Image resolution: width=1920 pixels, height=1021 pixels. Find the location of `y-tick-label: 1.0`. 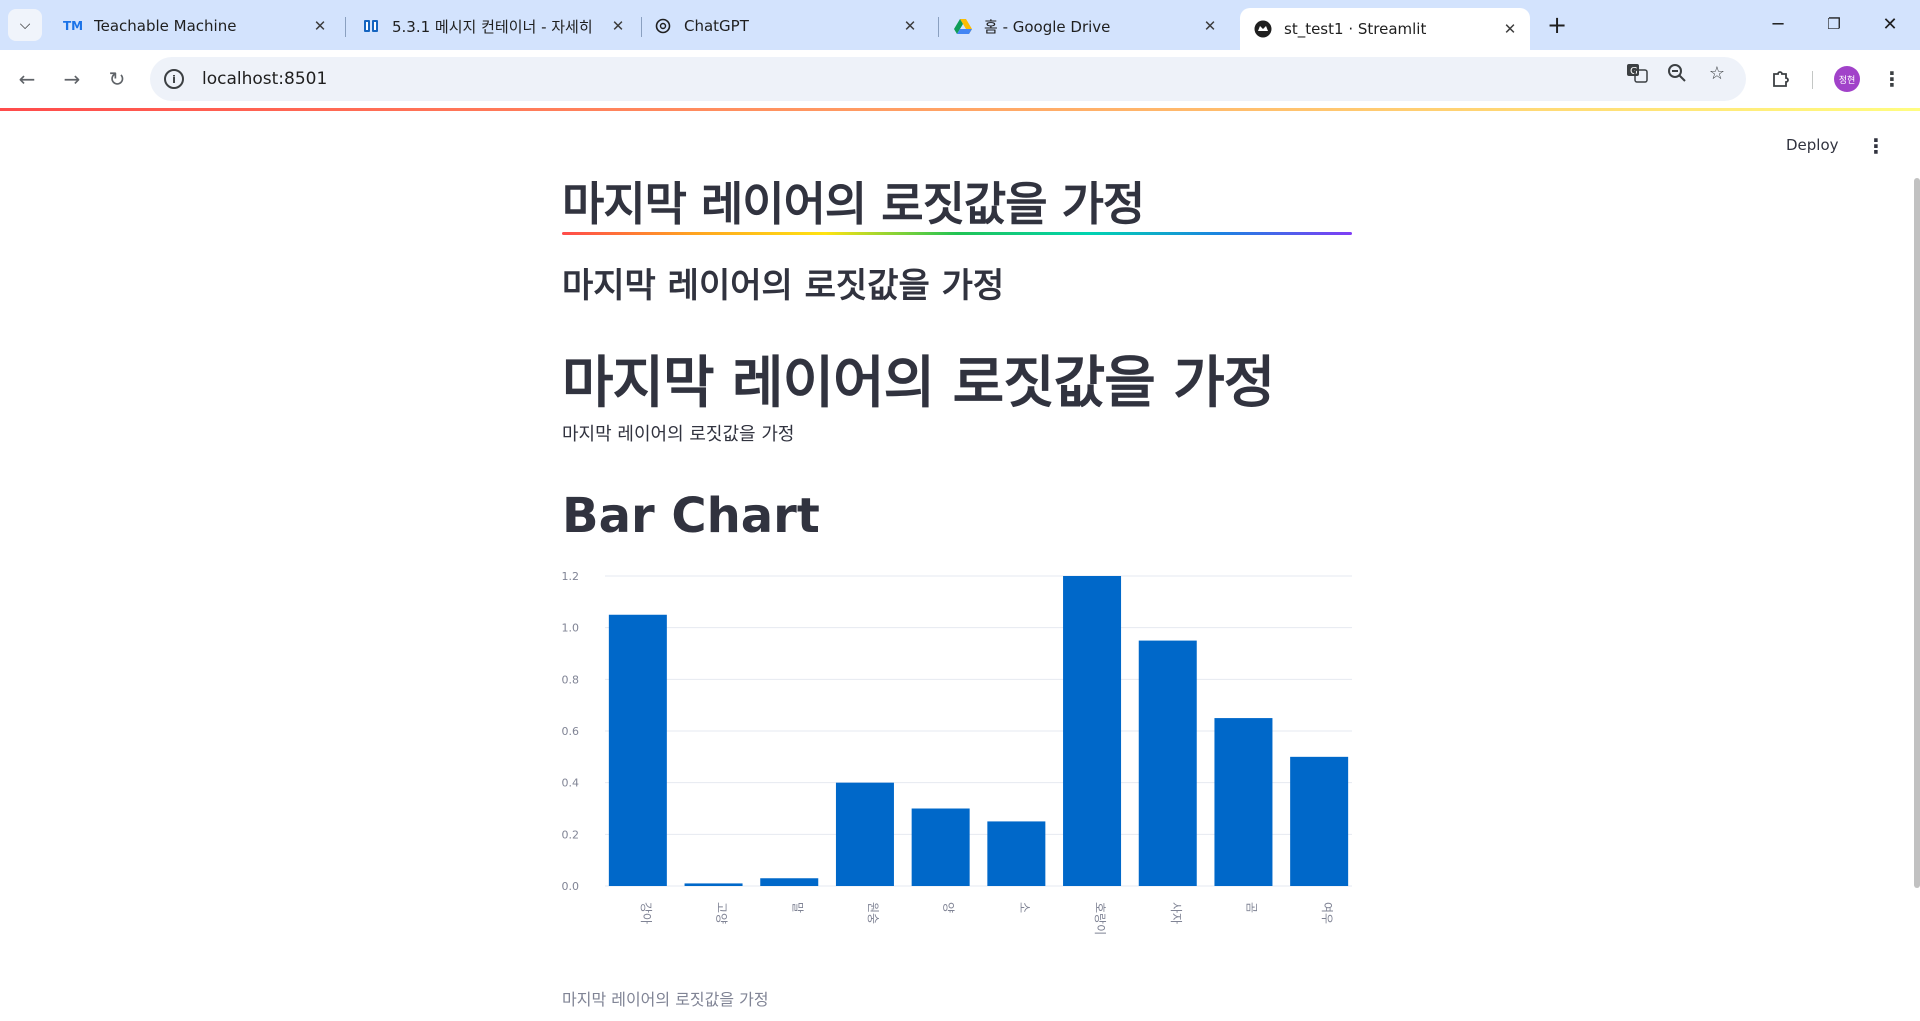

y-tick-label: 1.0 is located at coordinates (571, 628).